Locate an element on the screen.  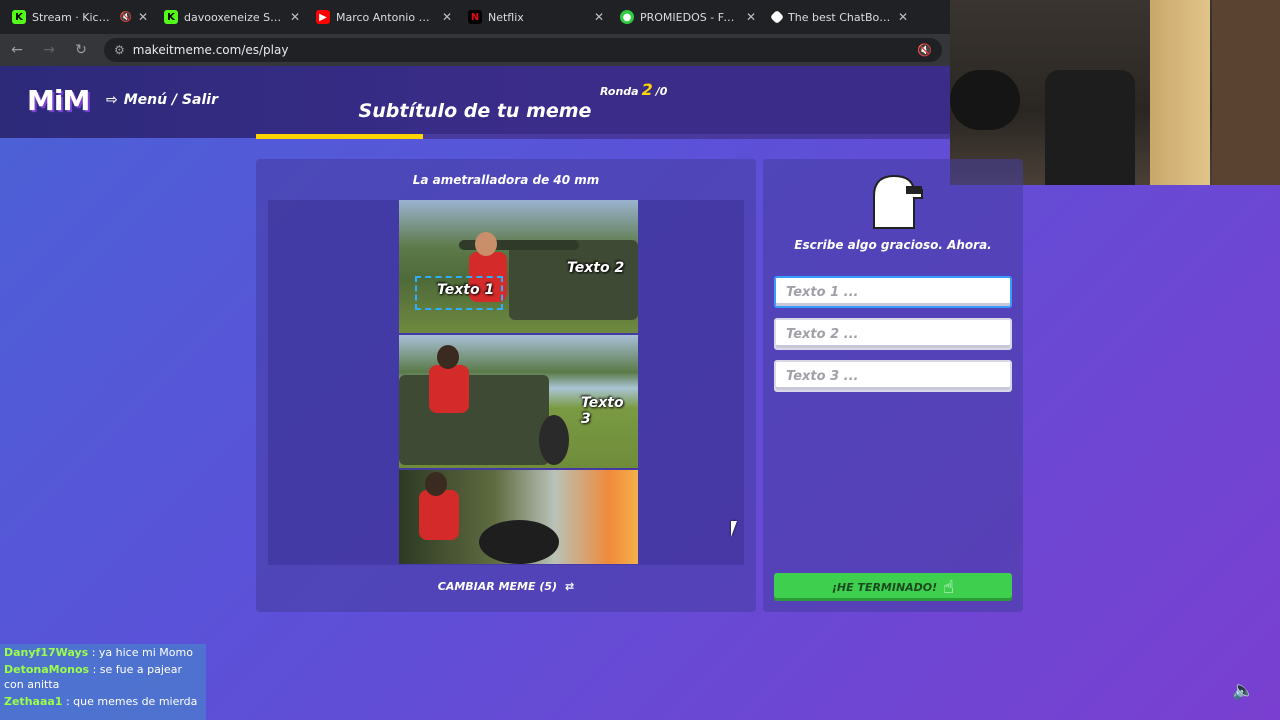
browser-toolbar: ← → ↻ ⚙ makeitmeme.com/es/play 🔇 is located at coordinates (475, 50).